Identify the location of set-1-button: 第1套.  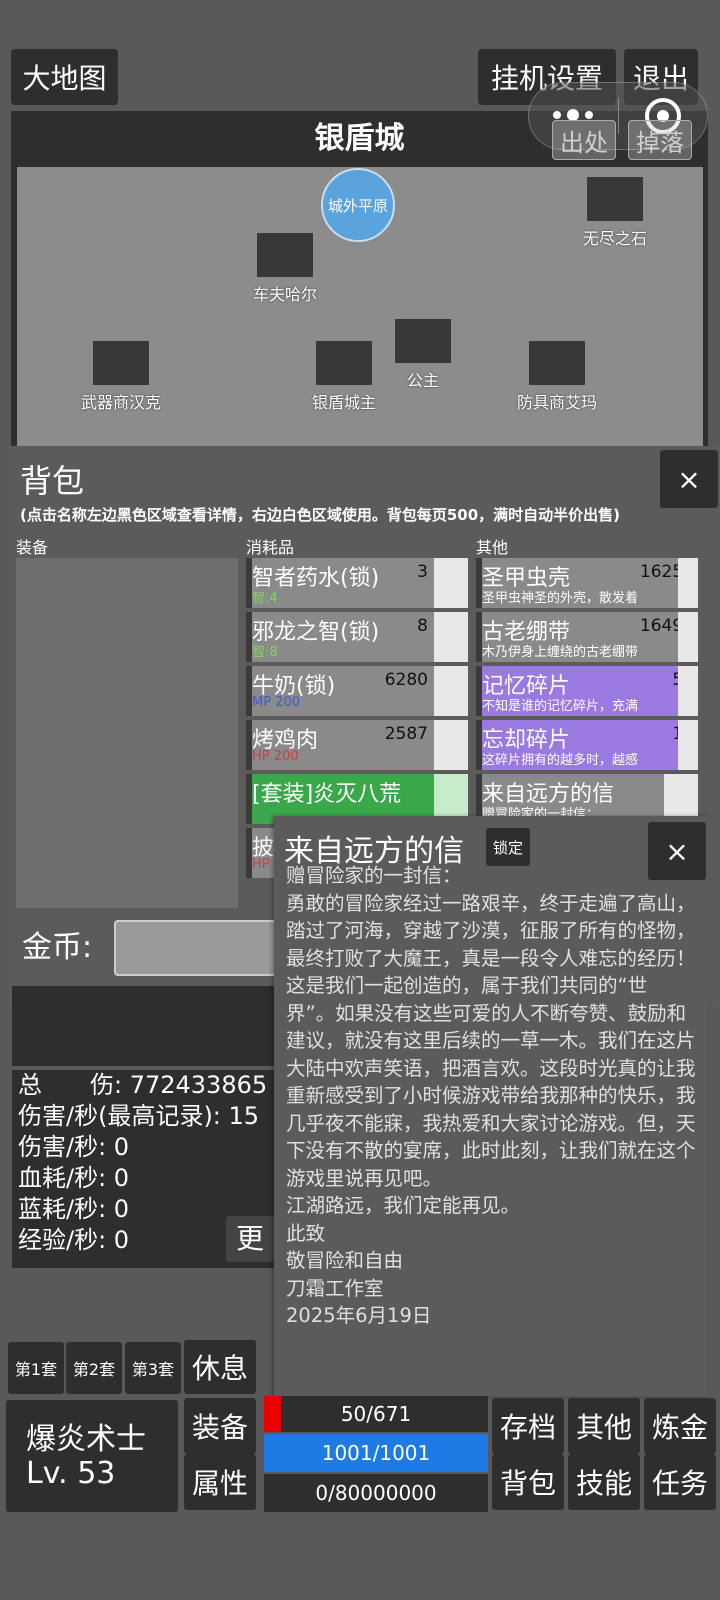
(36, 1368).